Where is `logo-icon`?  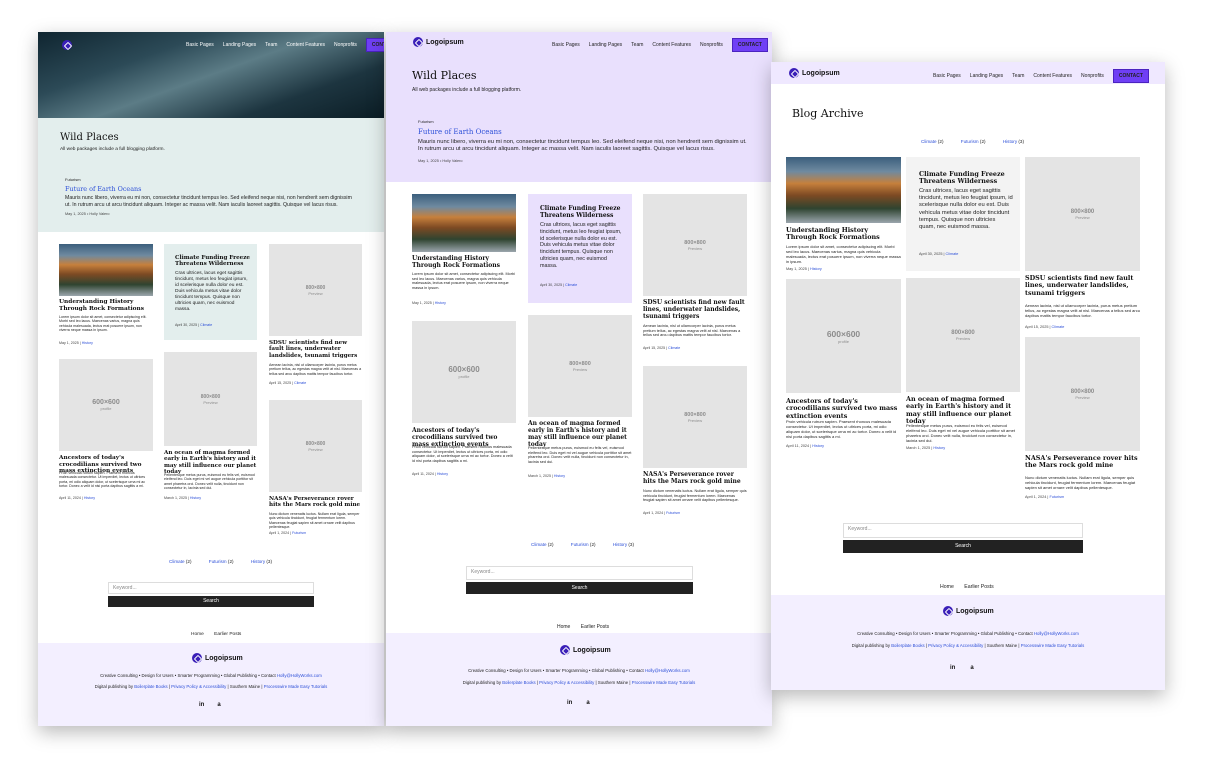 logo-icon is located at coordinates (67, 46).